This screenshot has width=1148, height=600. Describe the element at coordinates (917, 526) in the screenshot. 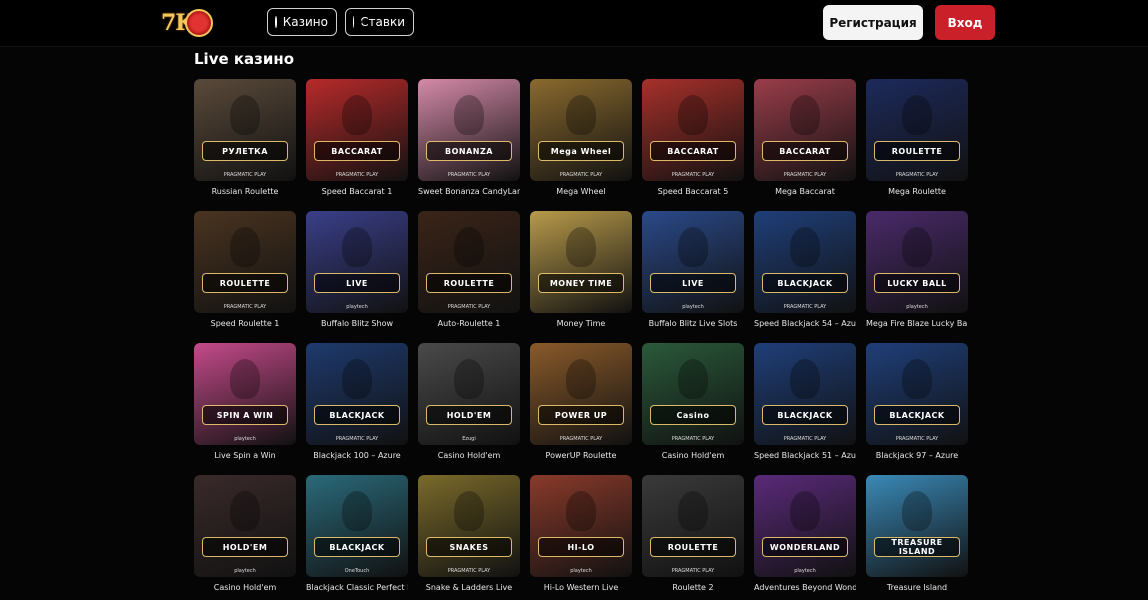

I see `game-thumbnail: TREASURE ISLAND` at that location.